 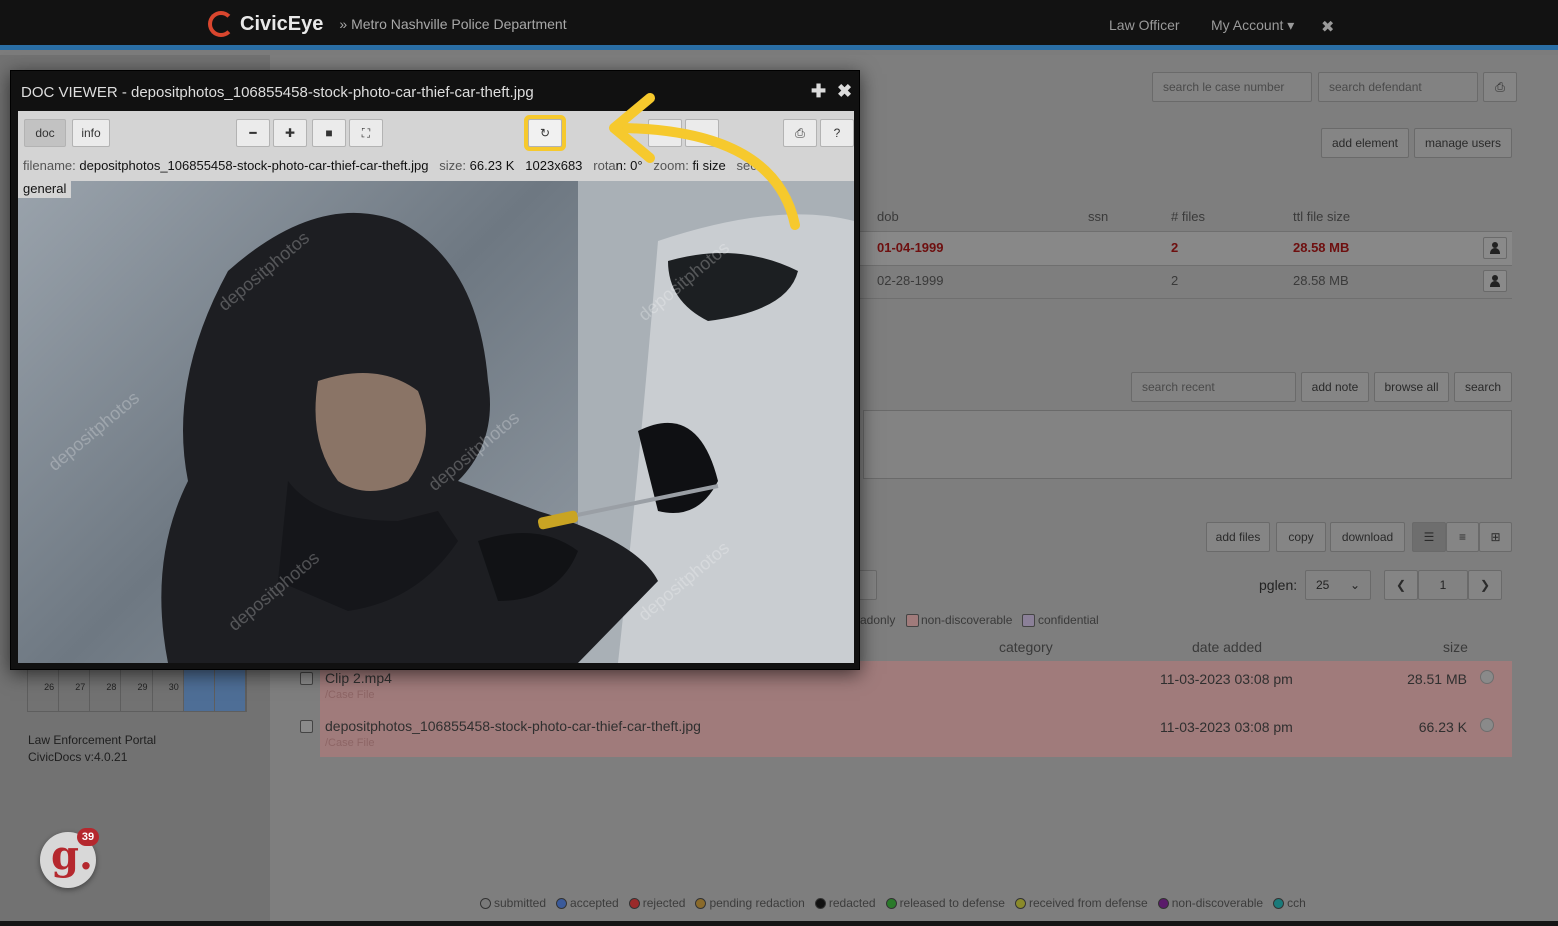 I want to click on tab-info: info, so click(x=91, y=133).